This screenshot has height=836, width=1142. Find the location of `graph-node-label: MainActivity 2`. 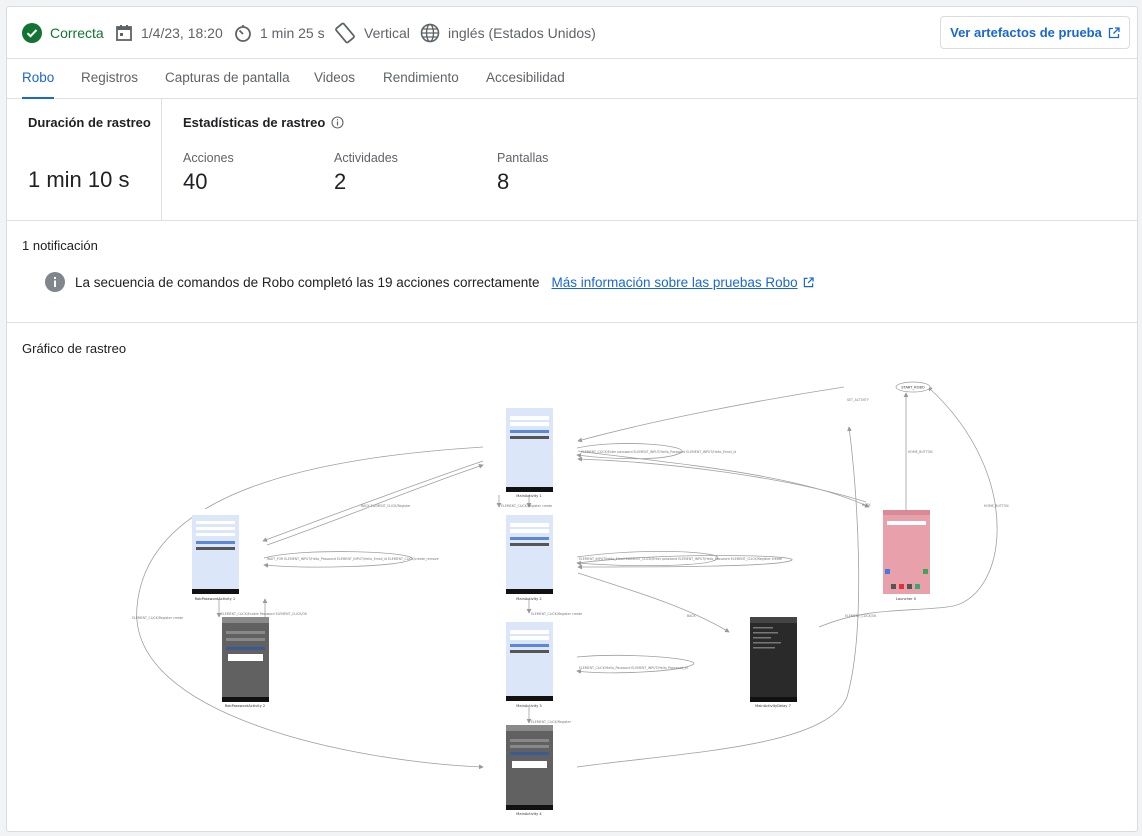

graph-node-label: MainActivity 2 is located at coordinates (528, 599).